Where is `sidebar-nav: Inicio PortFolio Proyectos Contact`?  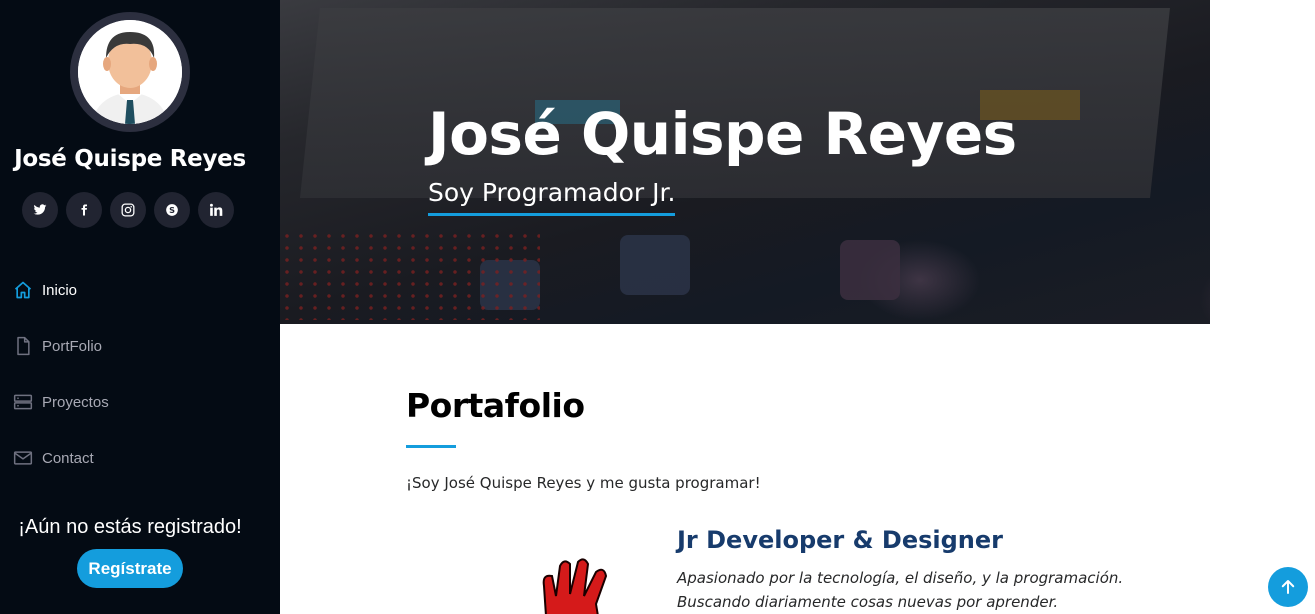
sidebar-nav: Inicio PortFolio Proyectos Contact is located at coordinates (142, 374).